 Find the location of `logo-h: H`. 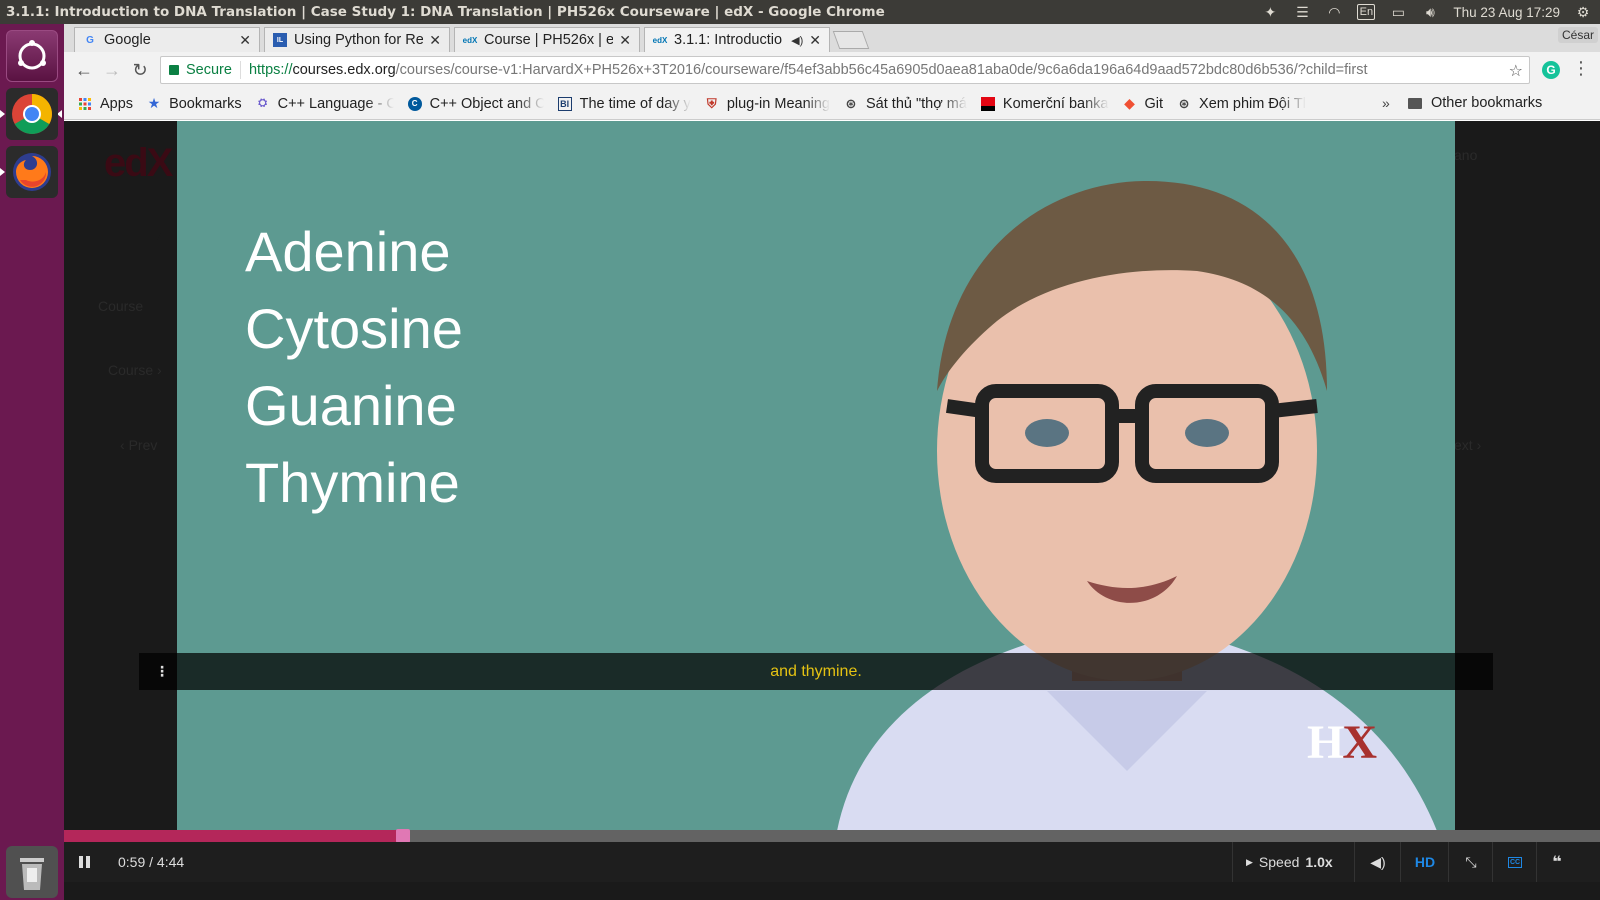

logo-h: H is located at coordinates (1325, 742).